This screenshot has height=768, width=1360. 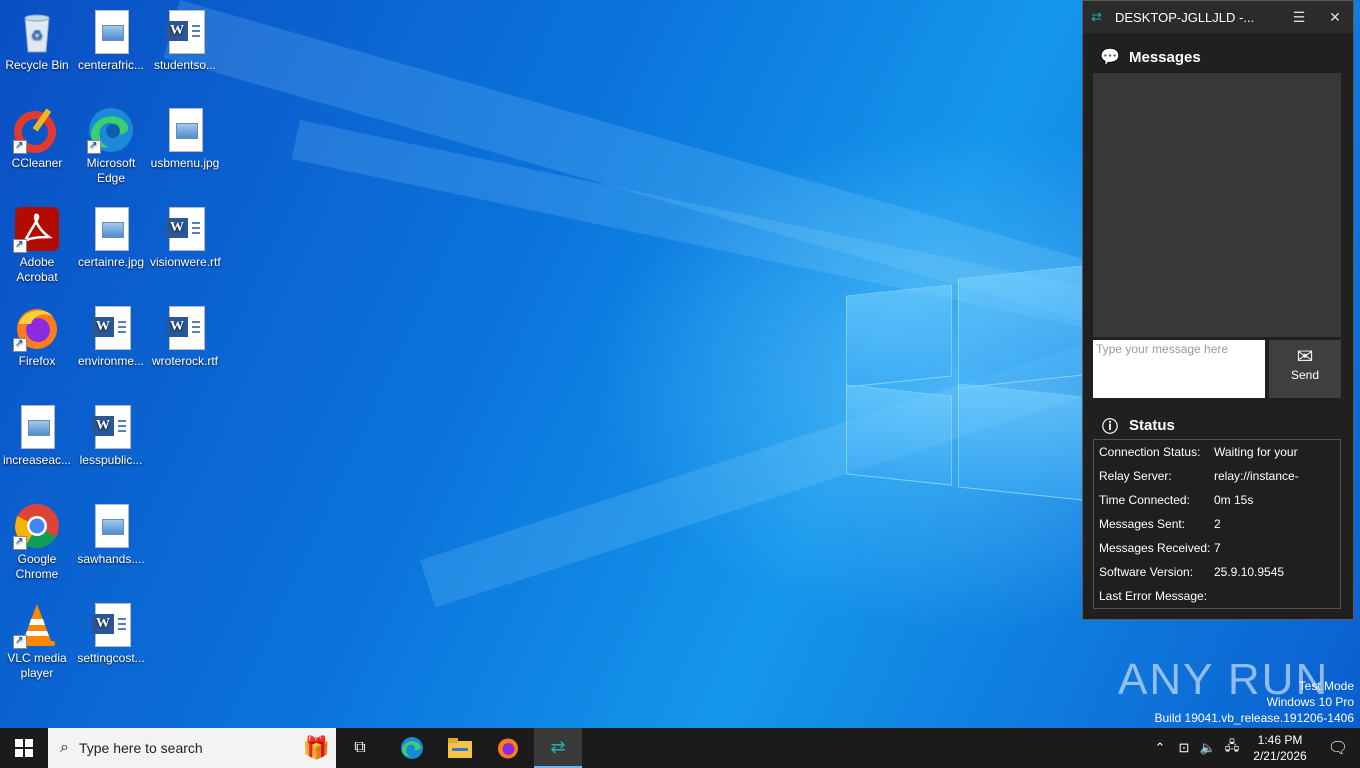 I want to click on desktop-icon-label: visionwere.rtf, so click(x=185, y=262).